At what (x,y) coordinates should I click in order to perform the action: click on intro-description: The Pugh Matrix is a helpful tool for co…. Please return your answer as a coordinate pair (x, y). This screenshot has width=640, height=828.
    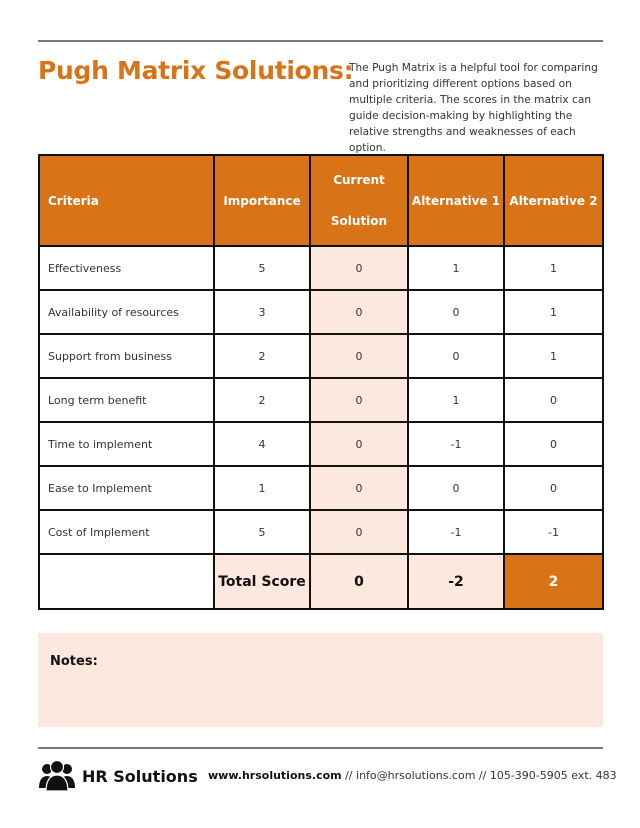
    Looking at the image, I should click on (473, 108).